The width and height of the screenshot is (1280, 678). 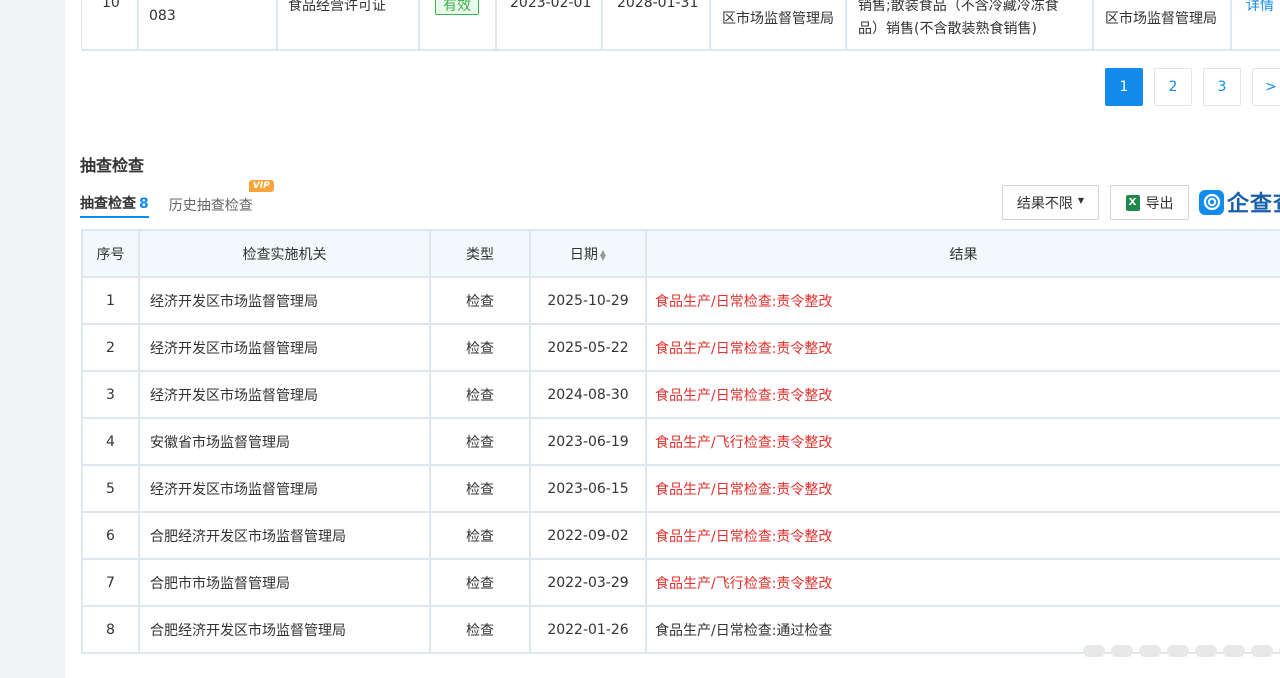 What do you see at coordinates (1253, 204) in the screenshot?
I see `brand-text: 企查查` at bounding box center [1253, 204].